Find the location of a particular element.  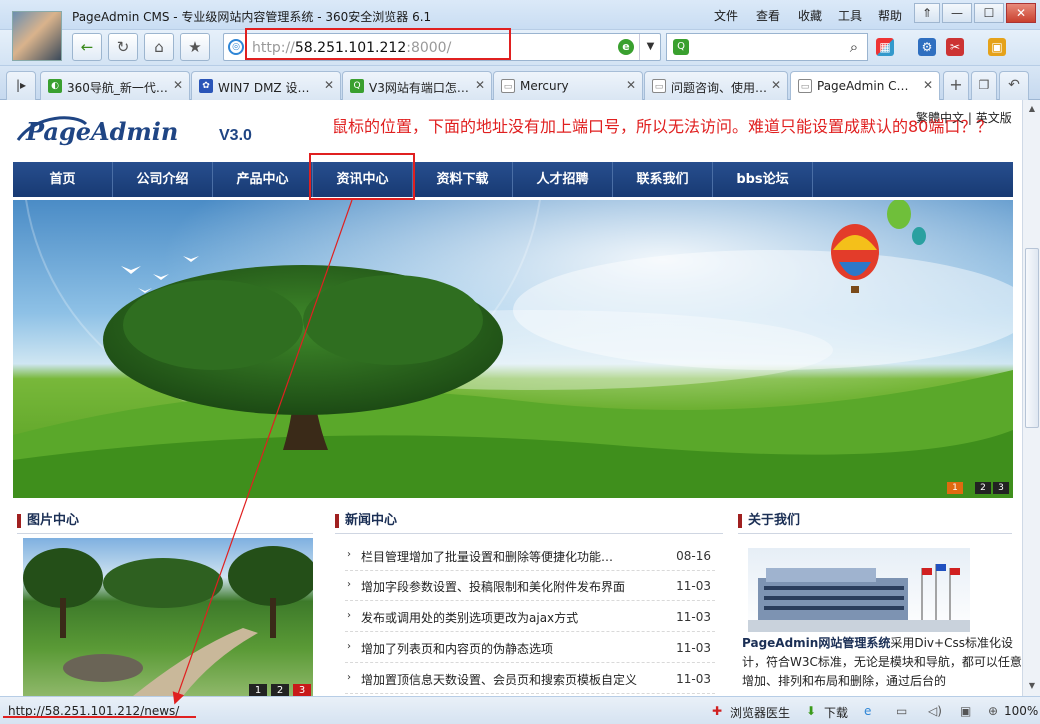

news-item: › 发布或调用处的类别选项更改为ajax方式 11-03 is located at coordinates (530, 617).